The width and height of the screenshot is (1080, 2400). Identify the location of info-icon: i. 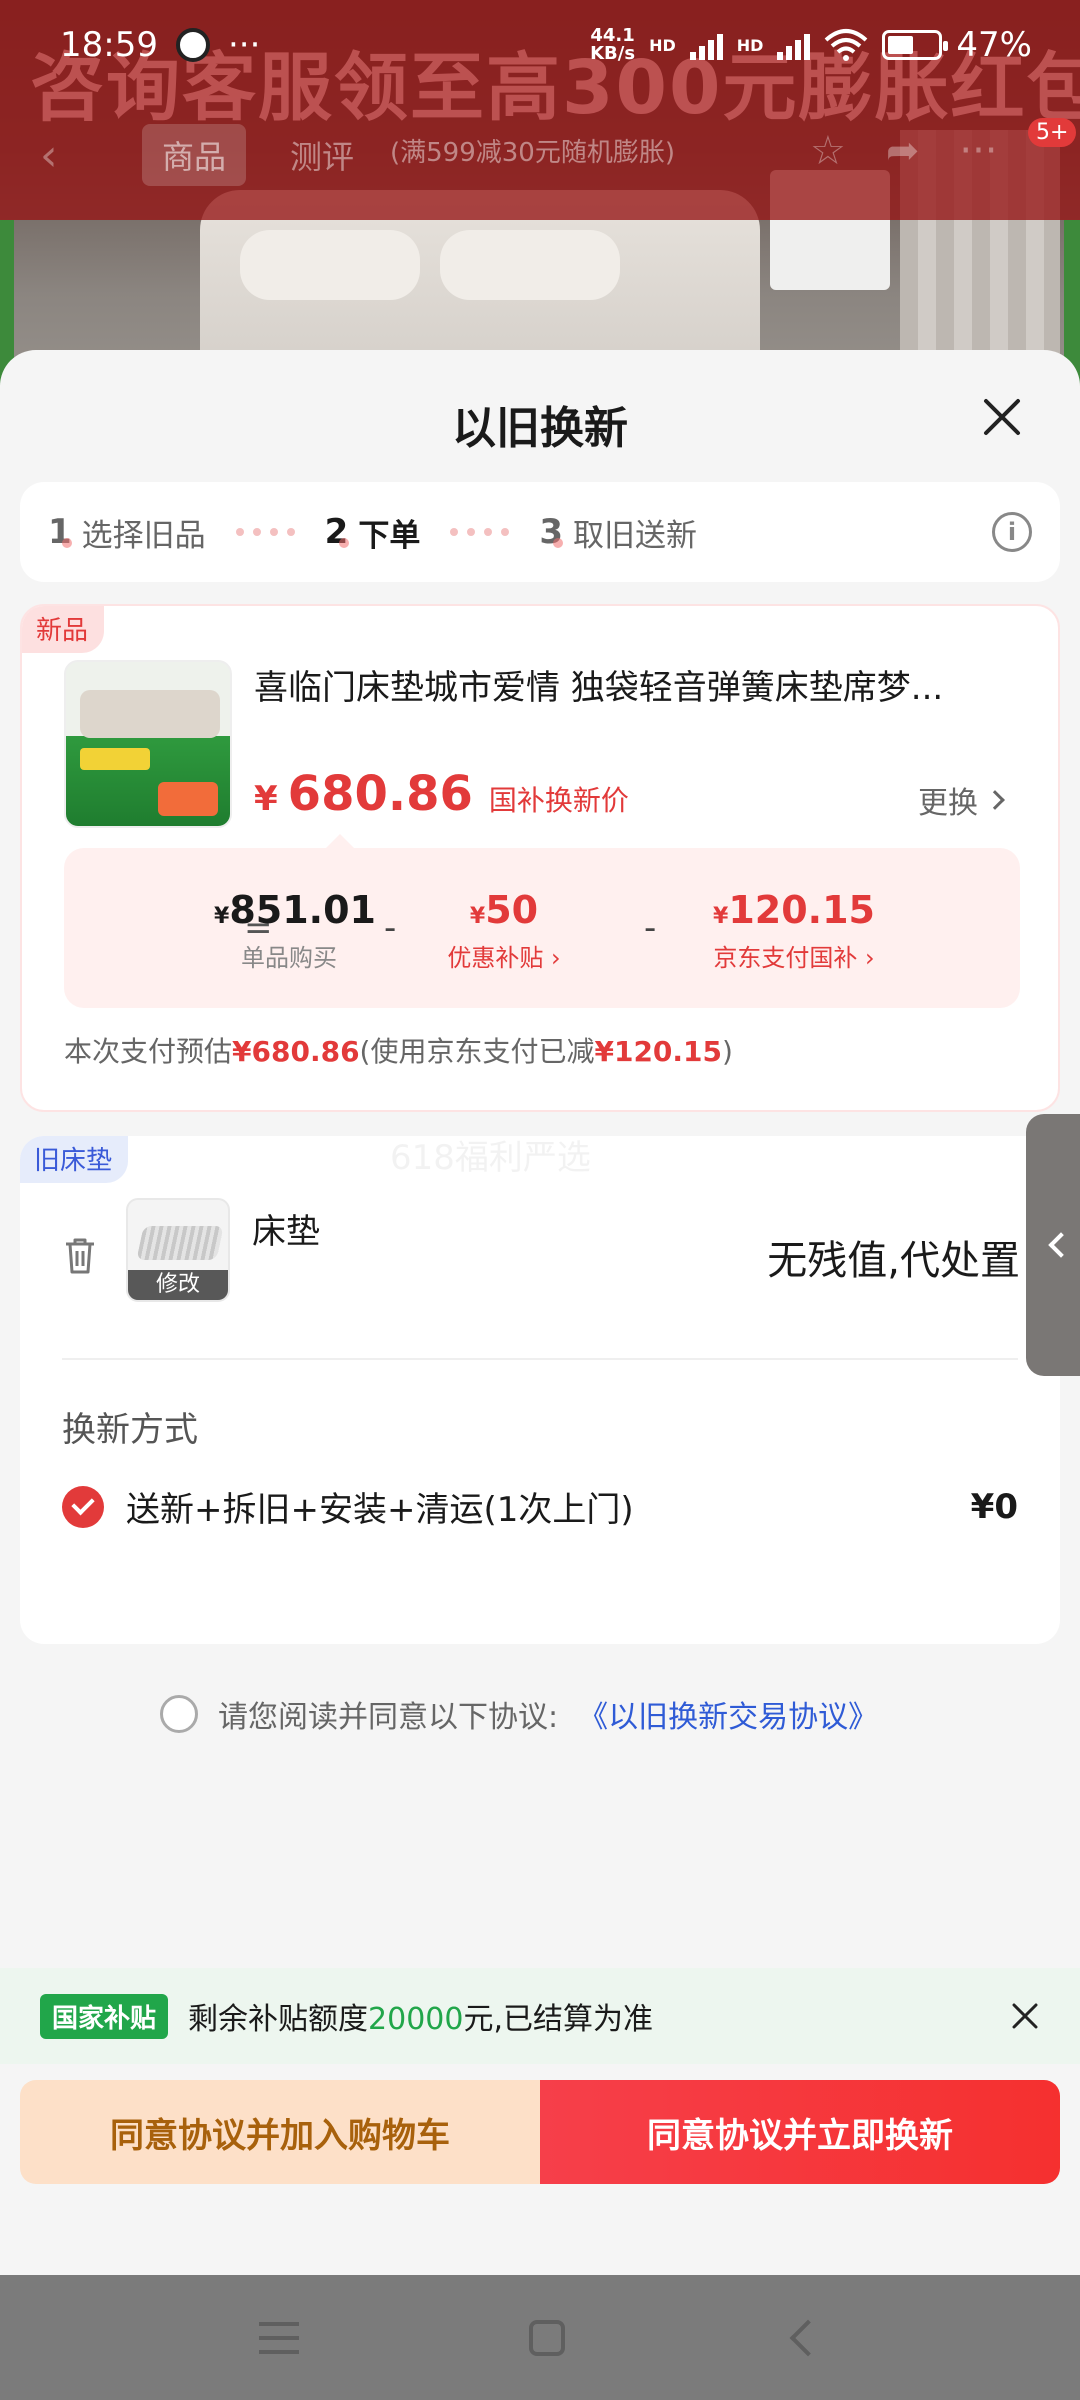
(1012, 532).